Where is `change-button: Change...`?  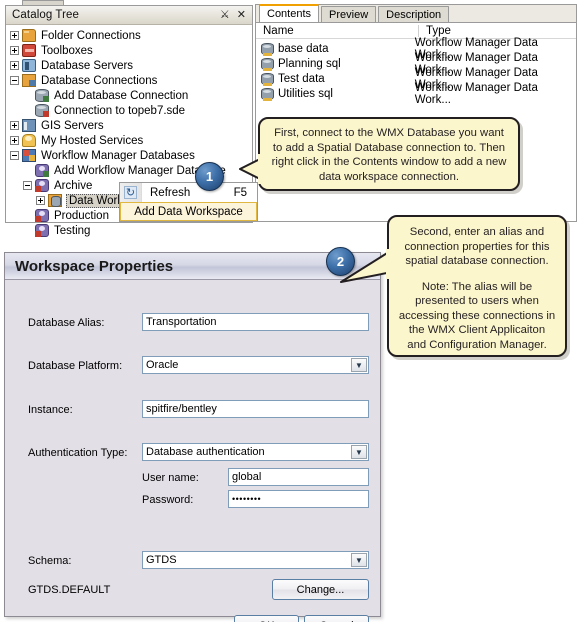 change-button: Change... is located at coordinates (320, 589).